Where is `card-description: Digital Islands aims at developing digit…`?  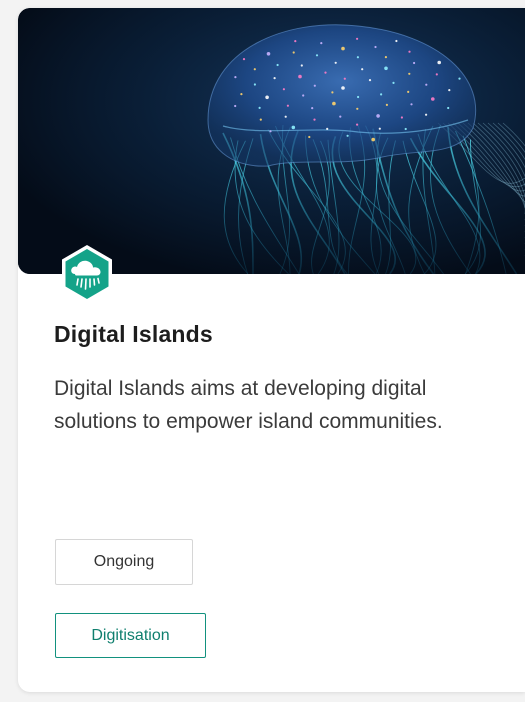
card-description: Digital Islands aims at developing digit… is located at coordinates (248, 405).